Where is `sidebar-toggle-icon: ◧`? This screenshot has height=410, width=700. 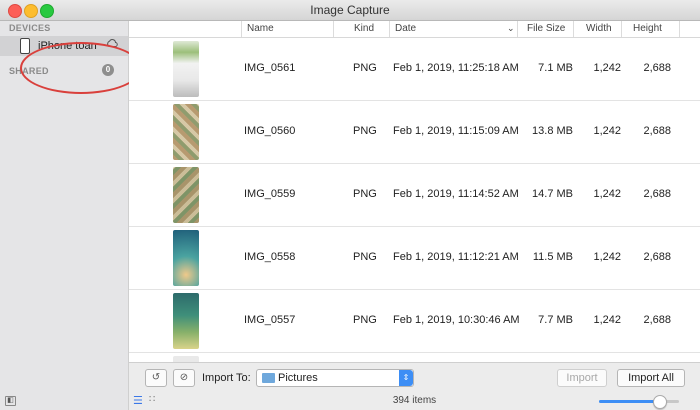 sidebar-toggle-icon: ◧ is located at coordinates (10, 401).